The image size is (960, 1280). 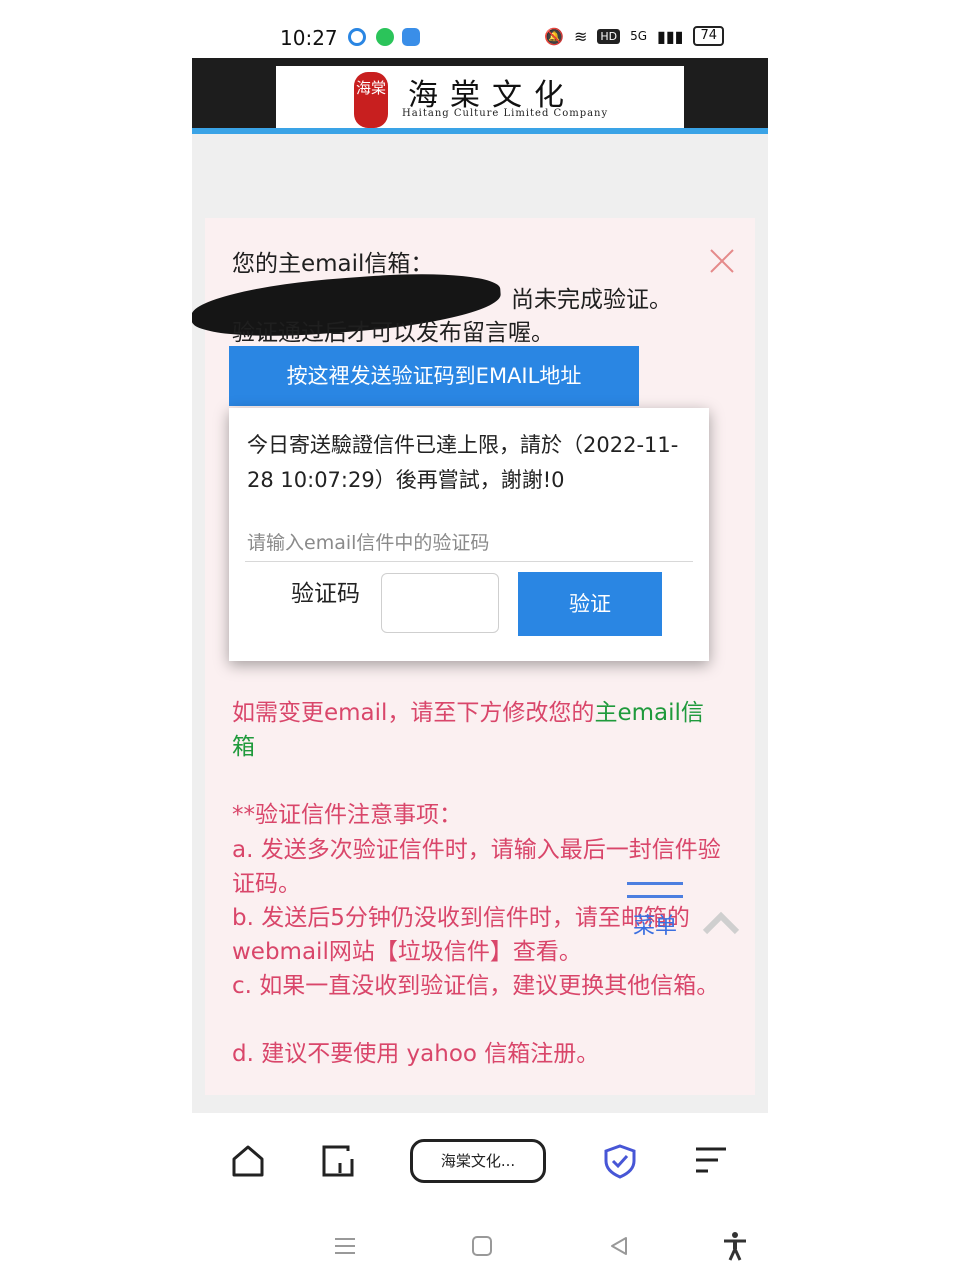 What do you see at coordinates (619, 1246) in the screenshot?
I see `back-icon` at bounding box center [619, 1246].